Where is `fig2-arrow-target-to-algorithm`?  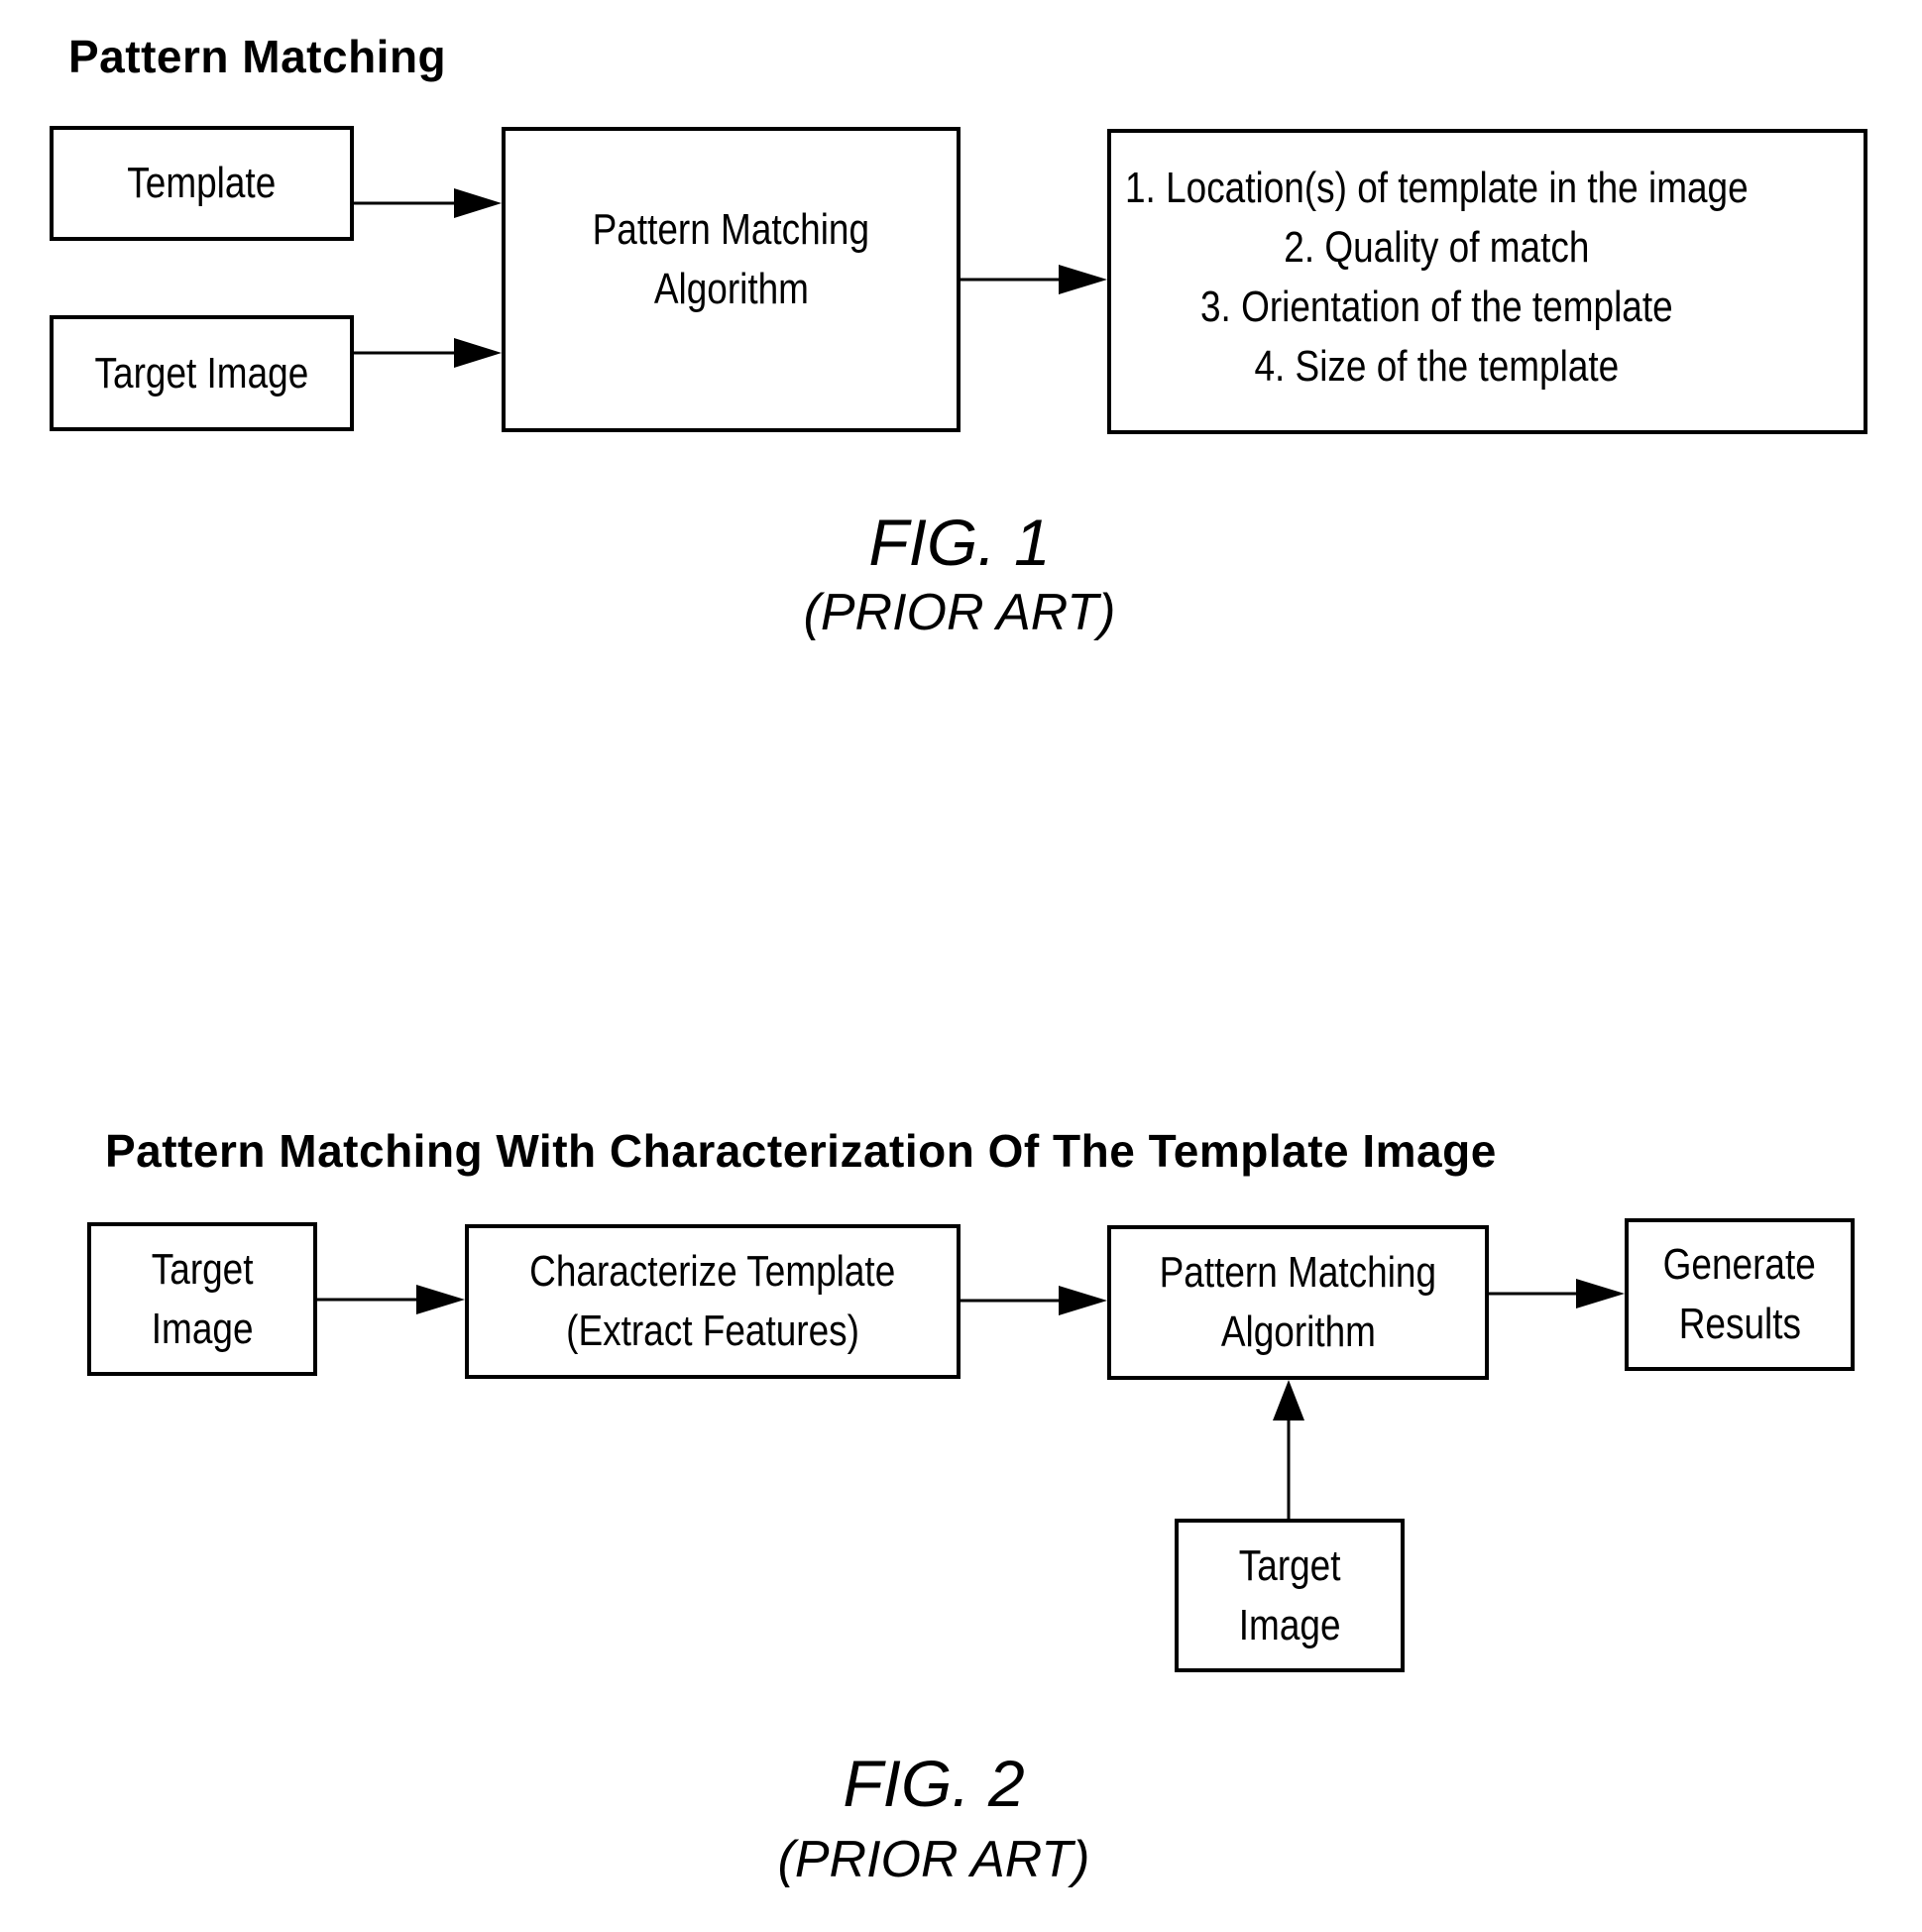
fig2-arrow-target-to-algorithm is located at coordinates (1288, 1449).